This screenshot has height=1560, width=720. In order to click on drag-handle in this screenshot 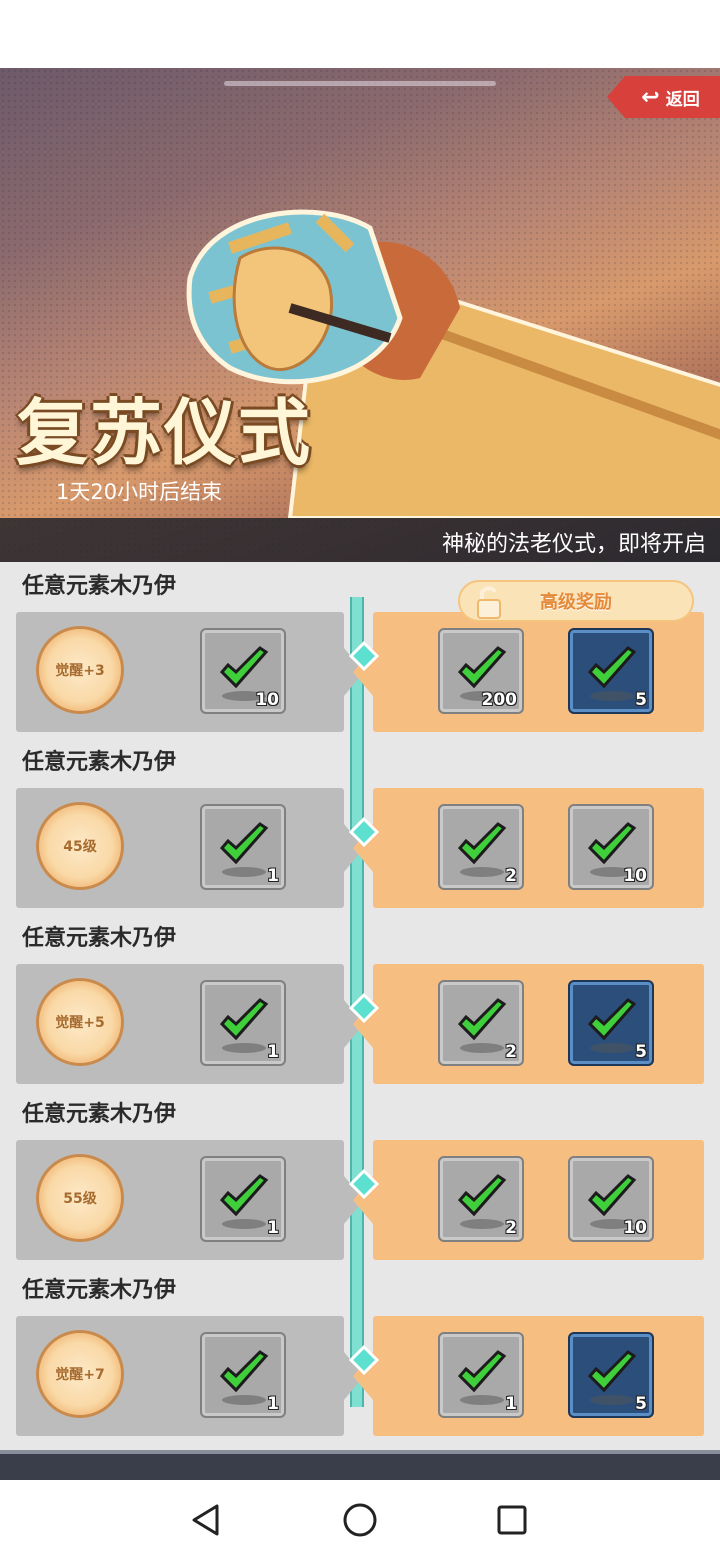, I will do `click(360, 83)`.